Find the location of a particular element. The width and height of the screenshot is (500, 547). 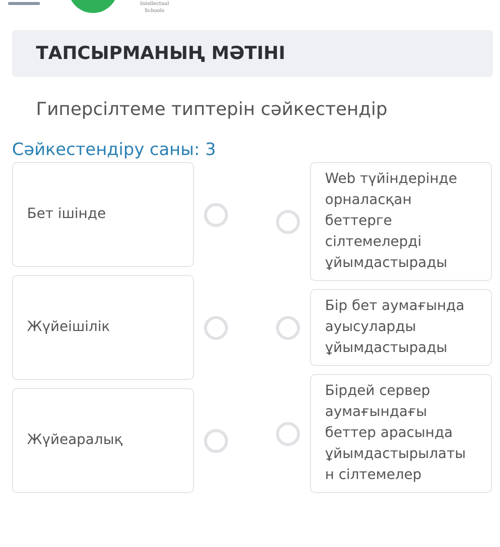

match-card: Бірдей сервер аумағындағы беттер арасында ұйымдастырылаты н сілтемелер is located at coordinates (401, 433).